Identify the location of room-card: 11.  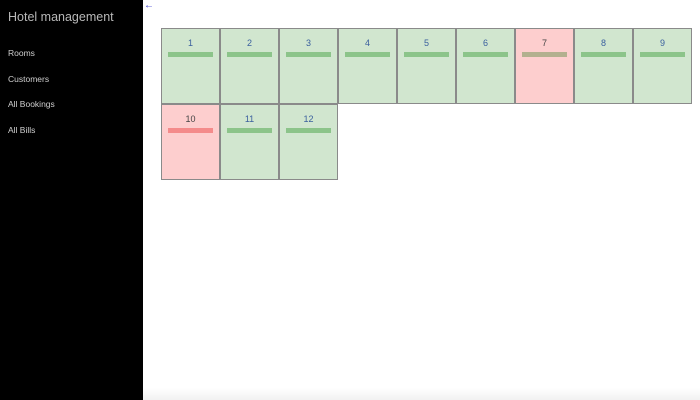
(249, 142).